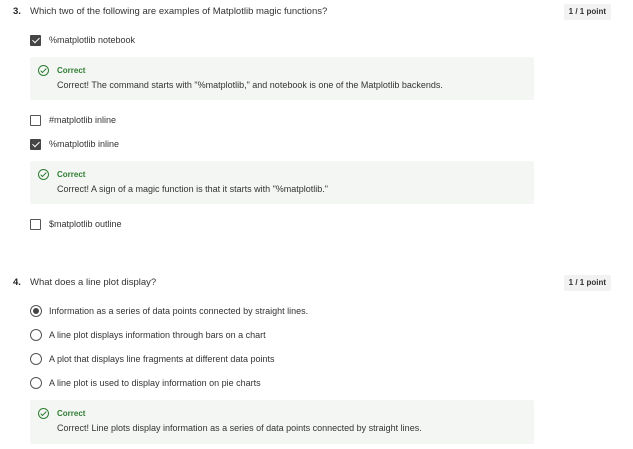 The height and width of the screenshot is (449, 633). What do you see at coordinates (17, 11) in the screenshot?
I see `question-number: 3.` at bounding box center [17, 11].